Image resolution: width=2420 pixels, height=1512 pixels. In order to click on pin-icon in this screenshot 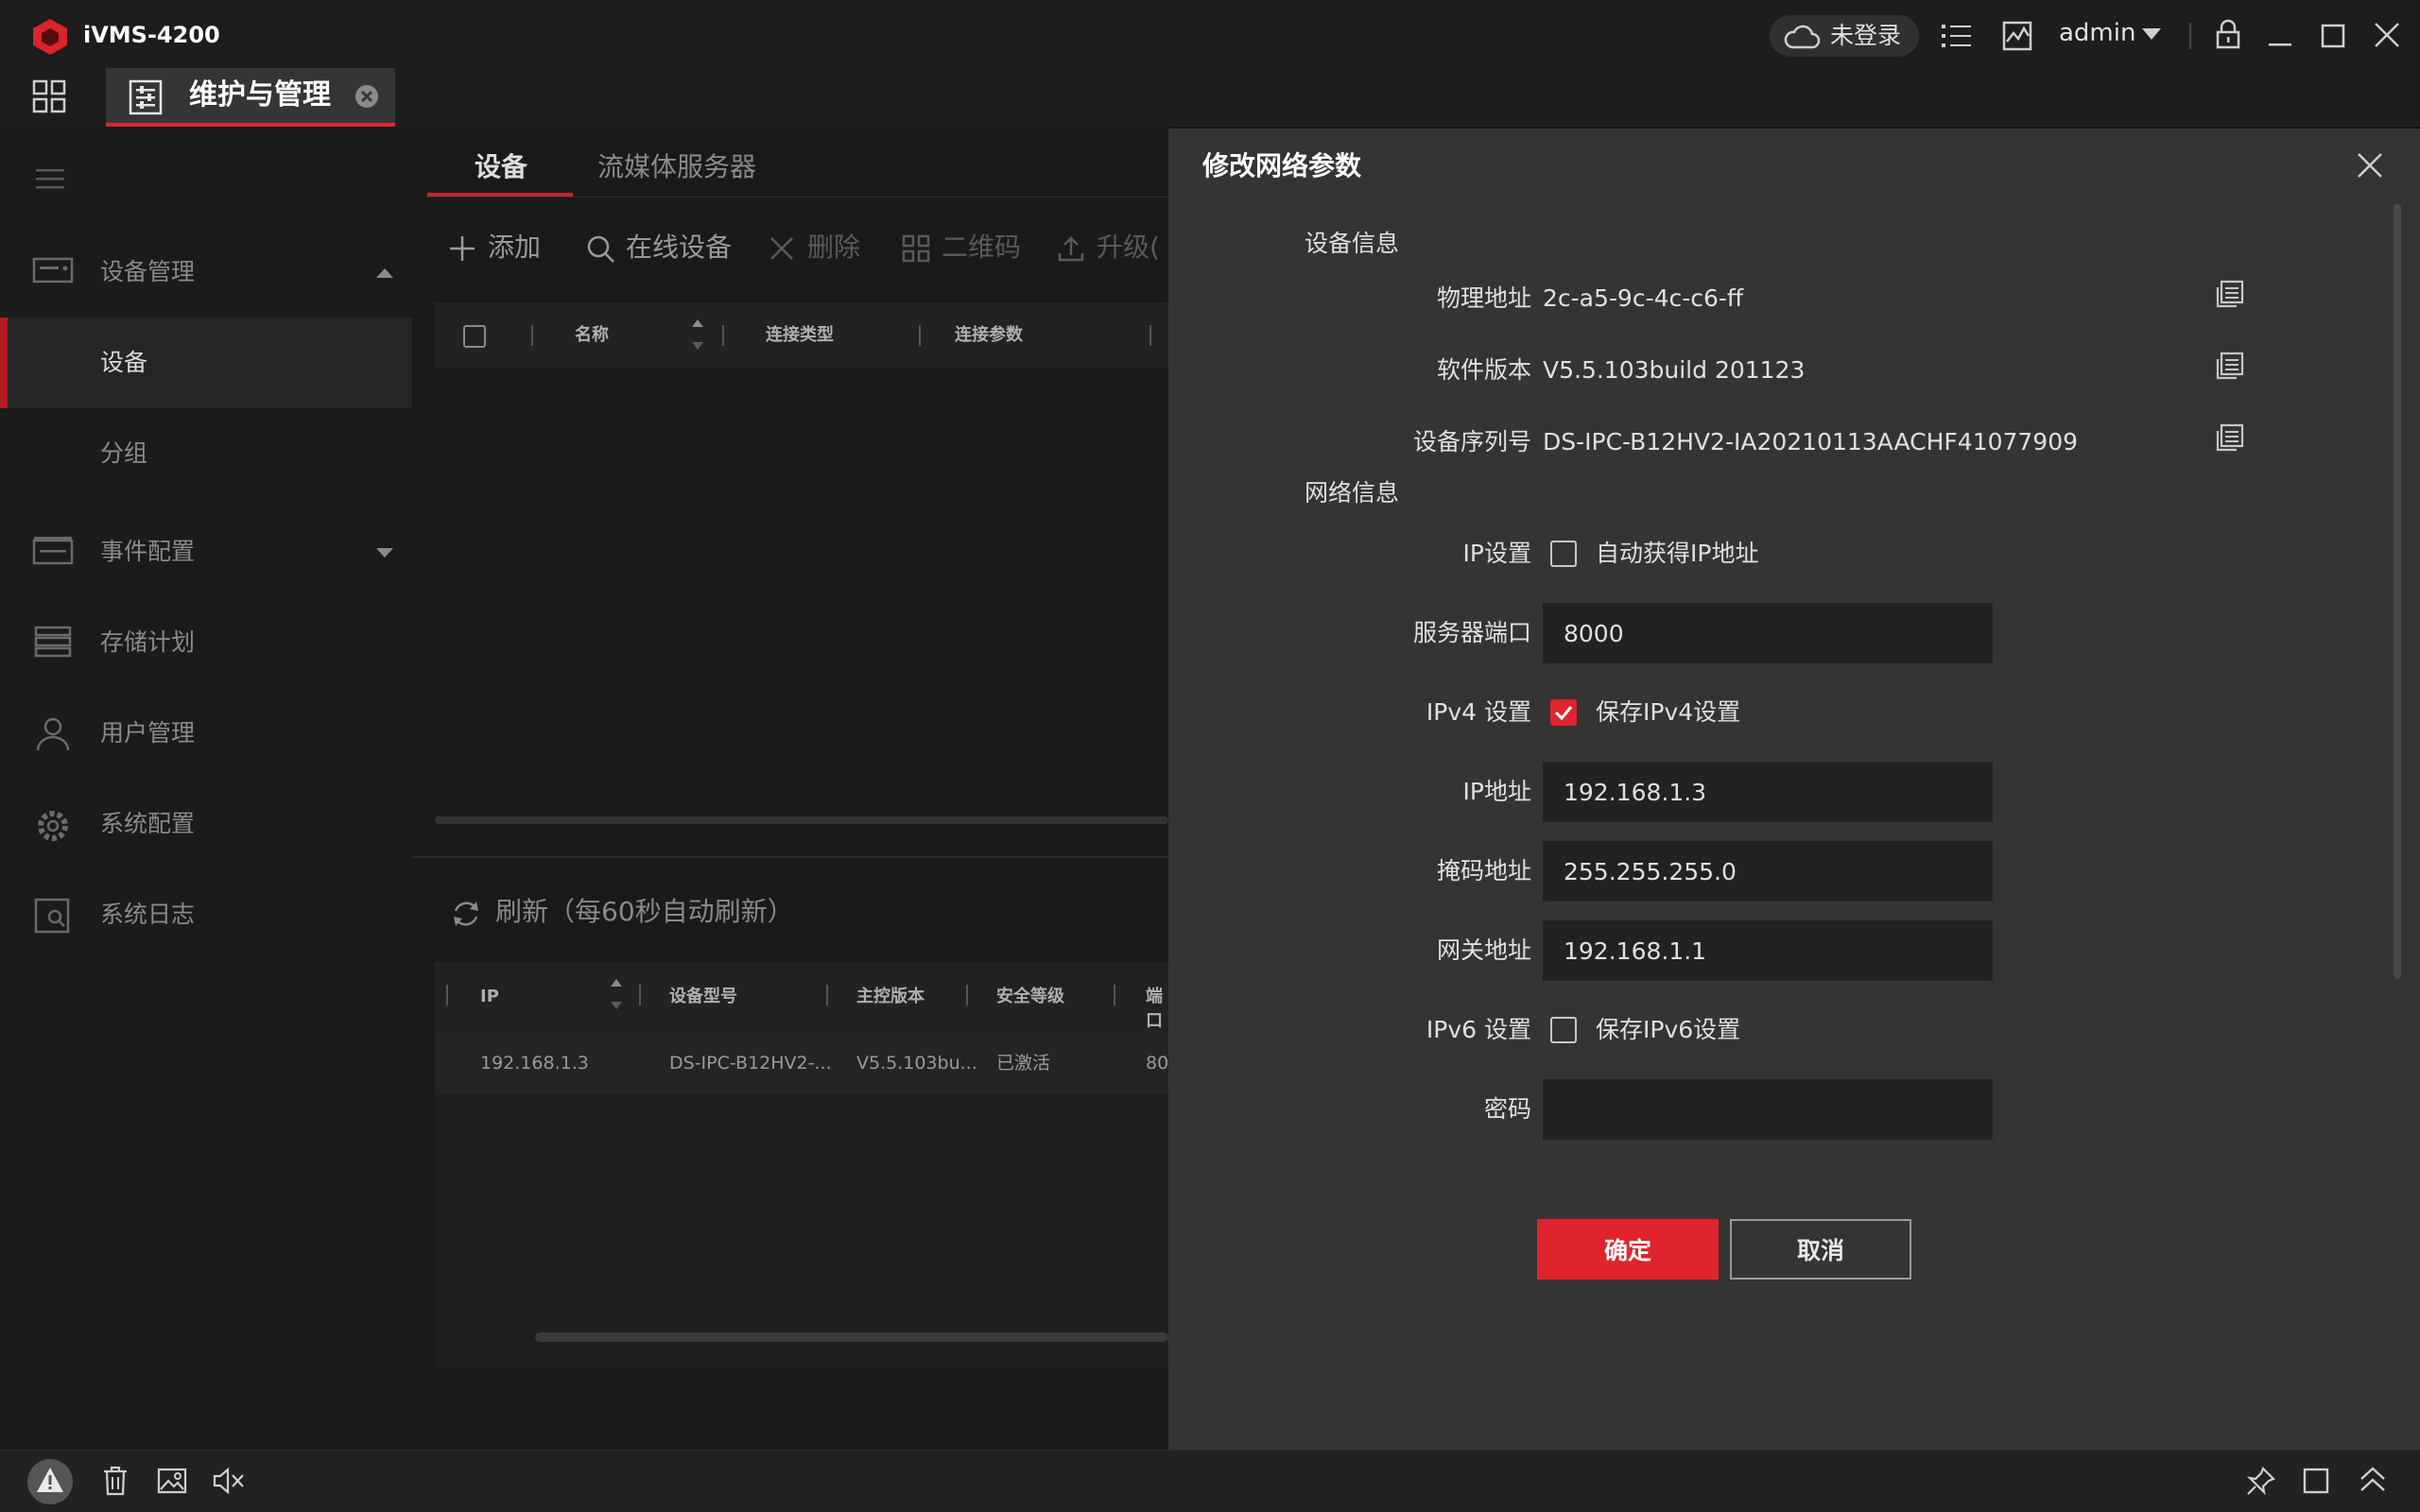, I will do `click(2261, 1481)`.